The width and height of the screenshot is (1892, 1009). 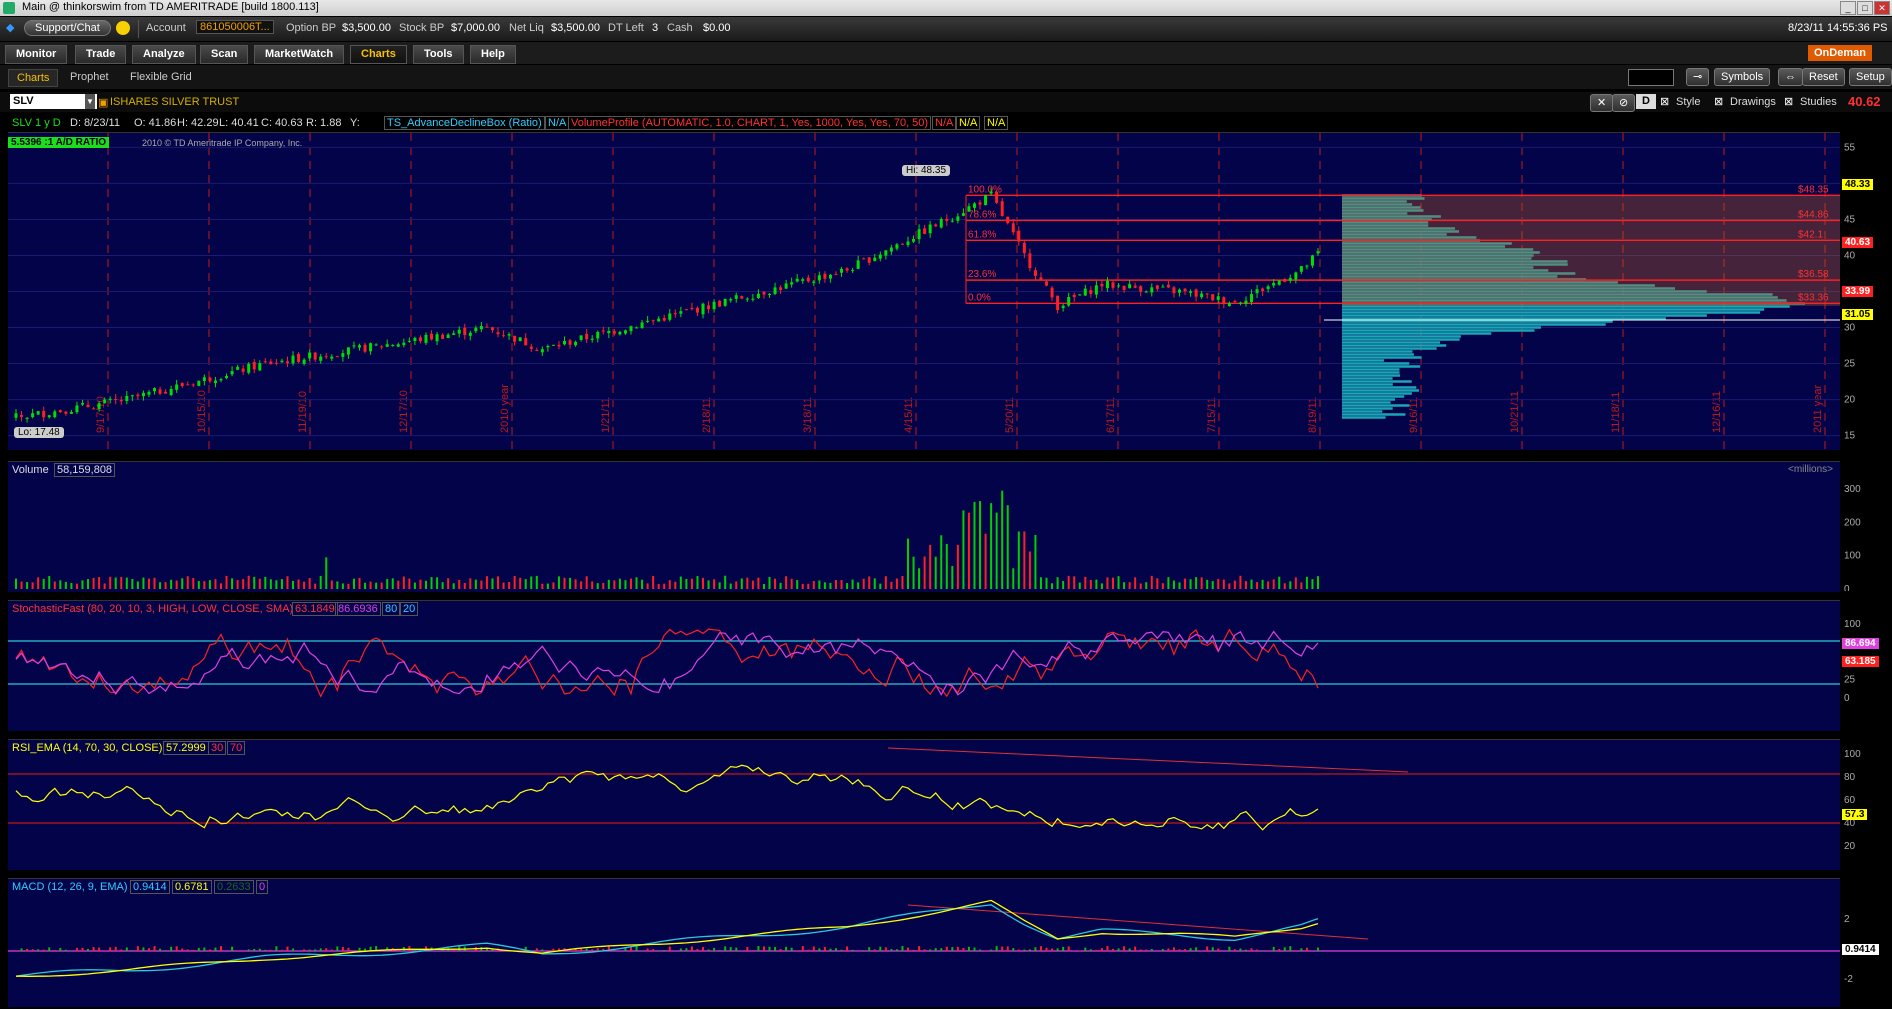 I want to click on date-tick-label: 4/15/11, so click(x=909, y=415).